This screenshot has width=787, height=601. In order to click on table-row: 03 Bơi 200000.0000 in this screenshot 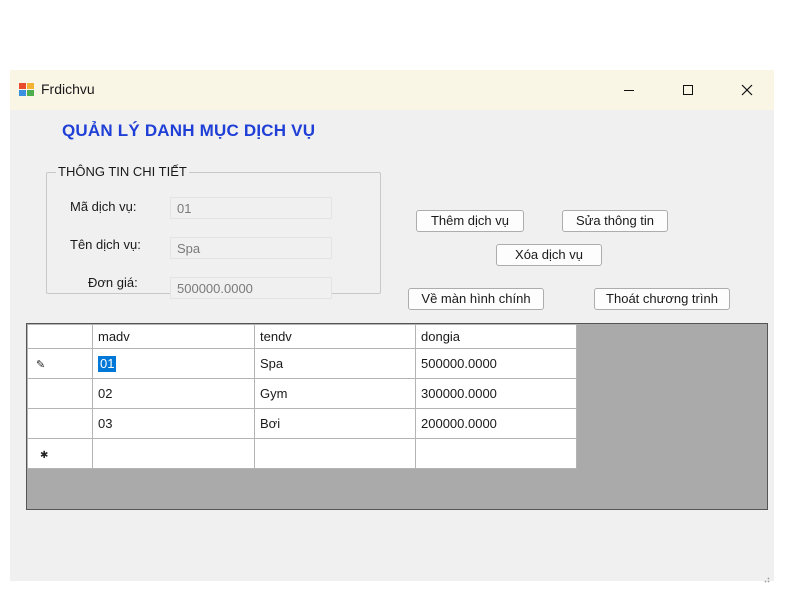, I will do `click(302, 423)`.